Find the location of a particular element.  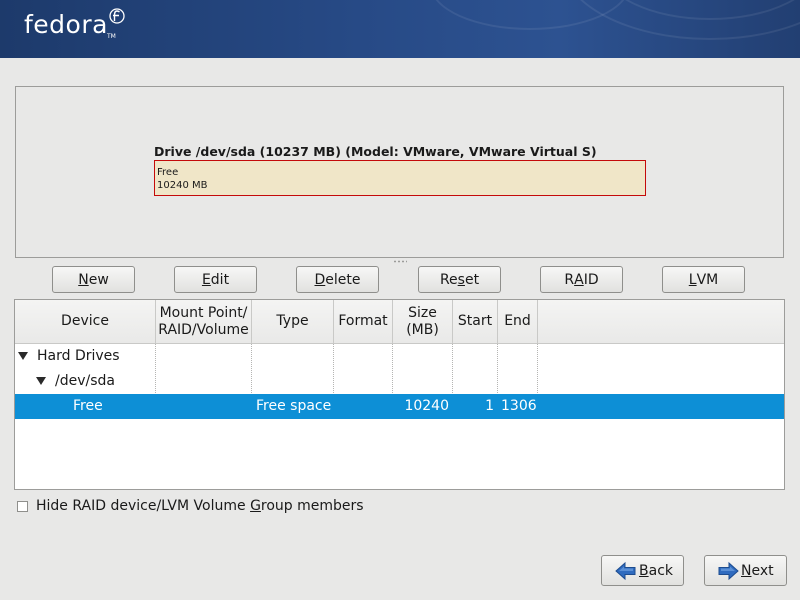

reset-button: Re s et is located at coordinates (459, 279).